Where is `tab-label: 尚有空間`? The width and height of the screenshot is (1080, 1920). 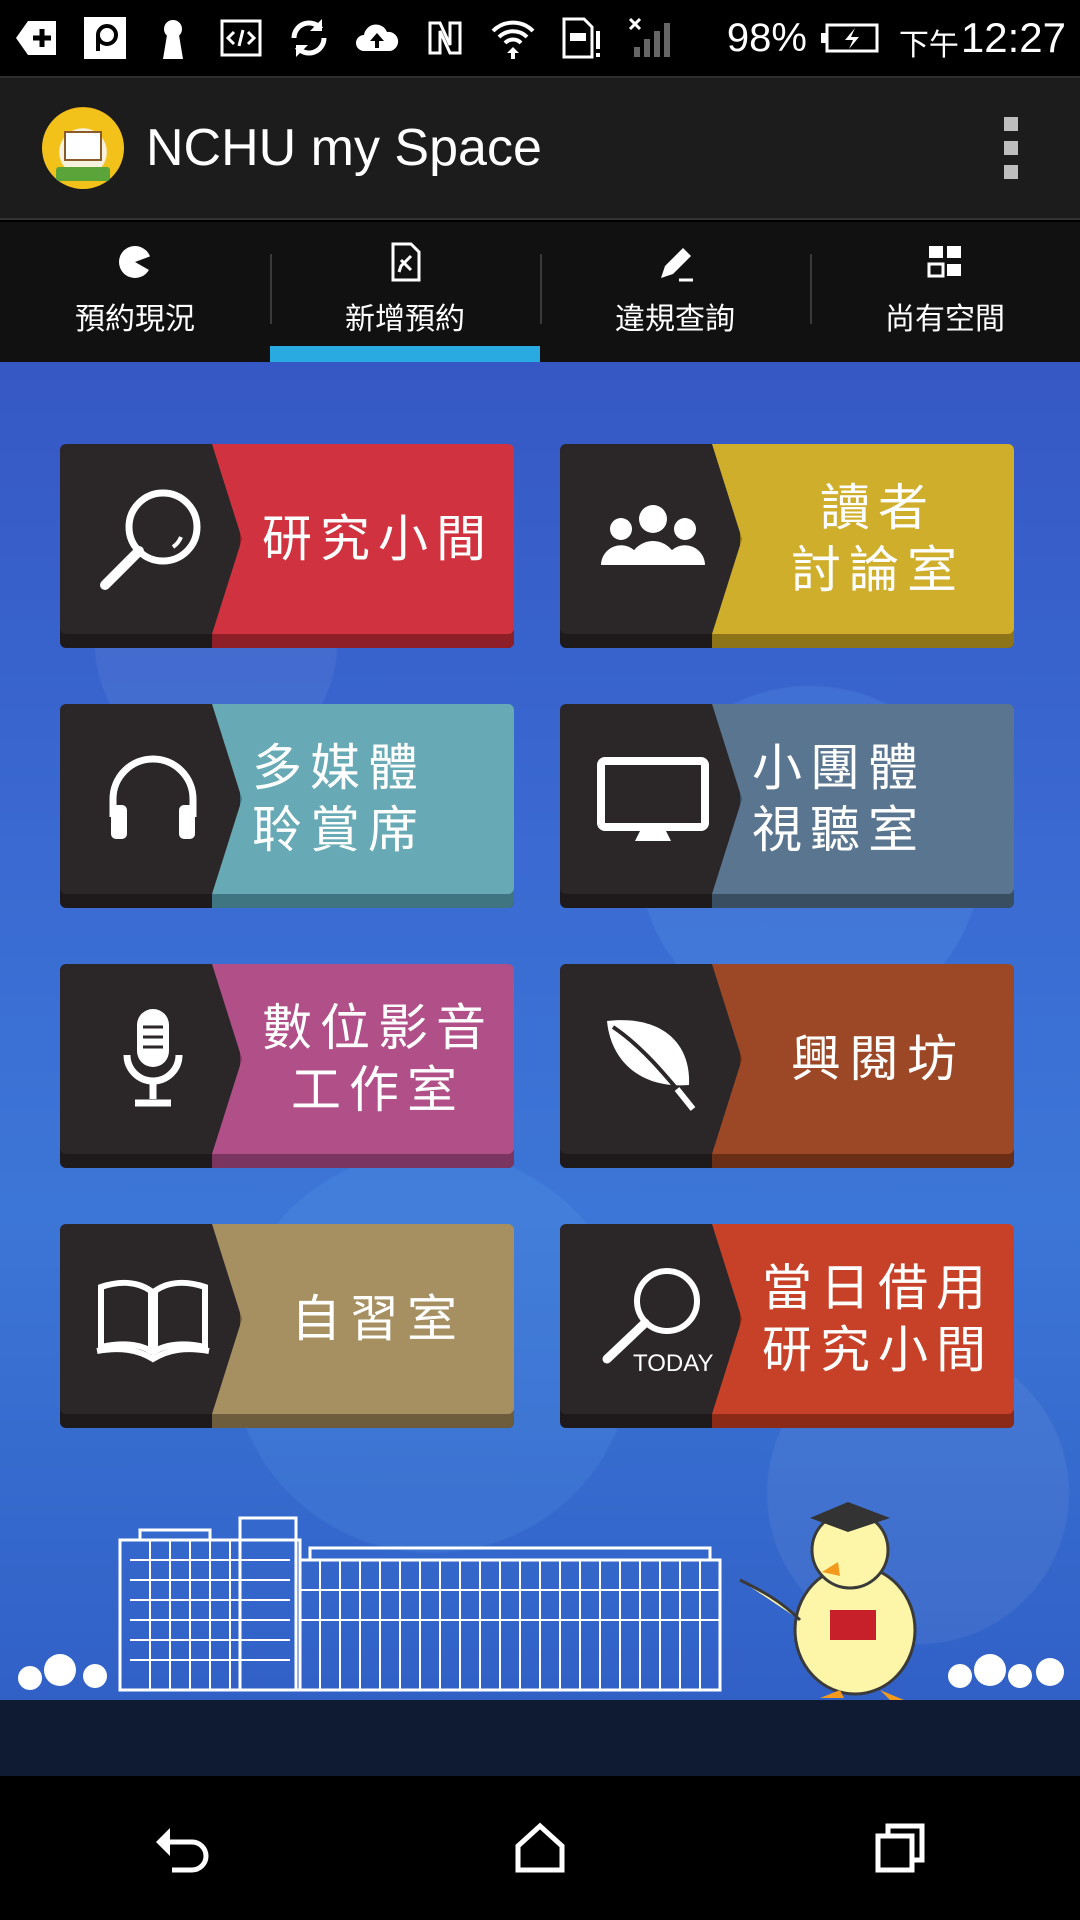 tab-label: 尚有空間 is located at coordinates (945, 319).